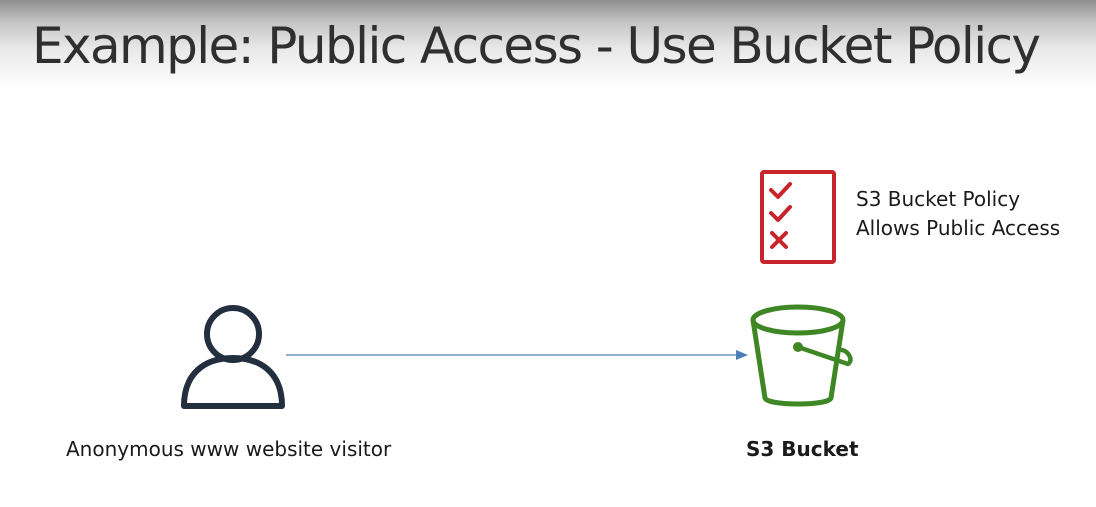 The height and width of the screenshot is (507, 1096). Describe the element at coordinates (824, 355) in the screenshot. I see `bucket-handle` at that location.